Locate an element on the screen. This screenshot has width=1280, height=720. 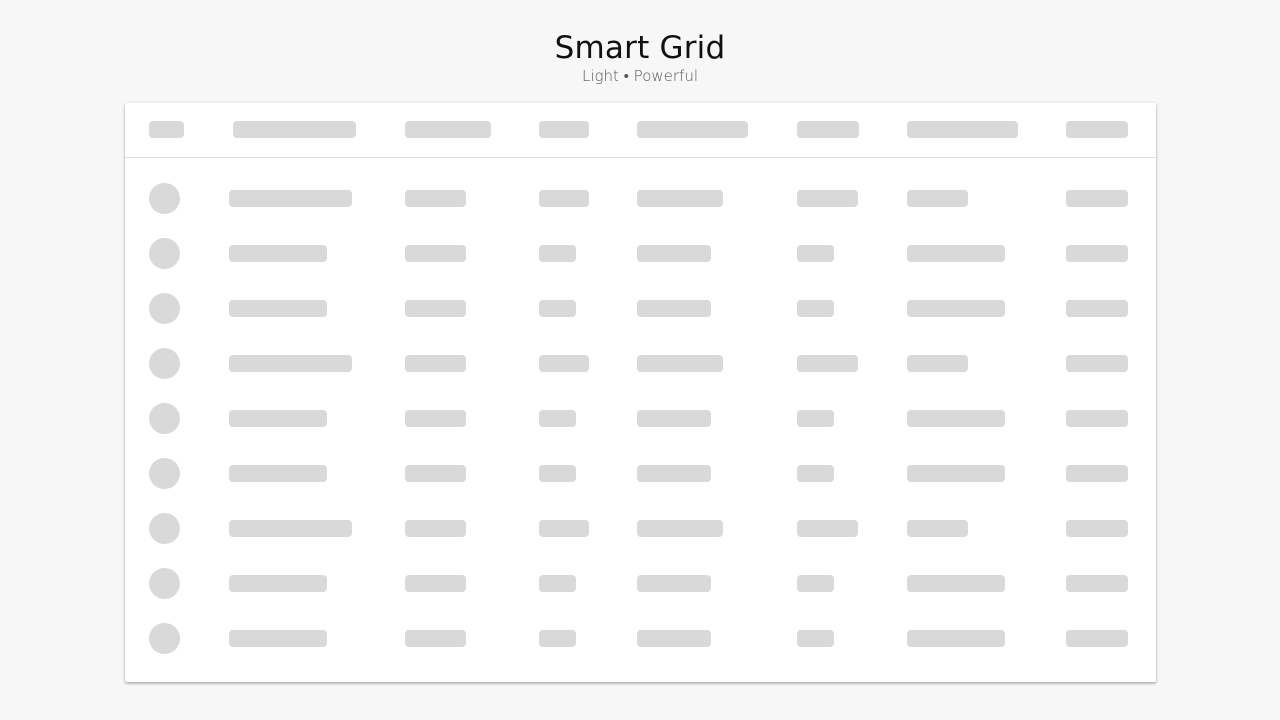
grid-header-row is located at coordinates (640, 130).